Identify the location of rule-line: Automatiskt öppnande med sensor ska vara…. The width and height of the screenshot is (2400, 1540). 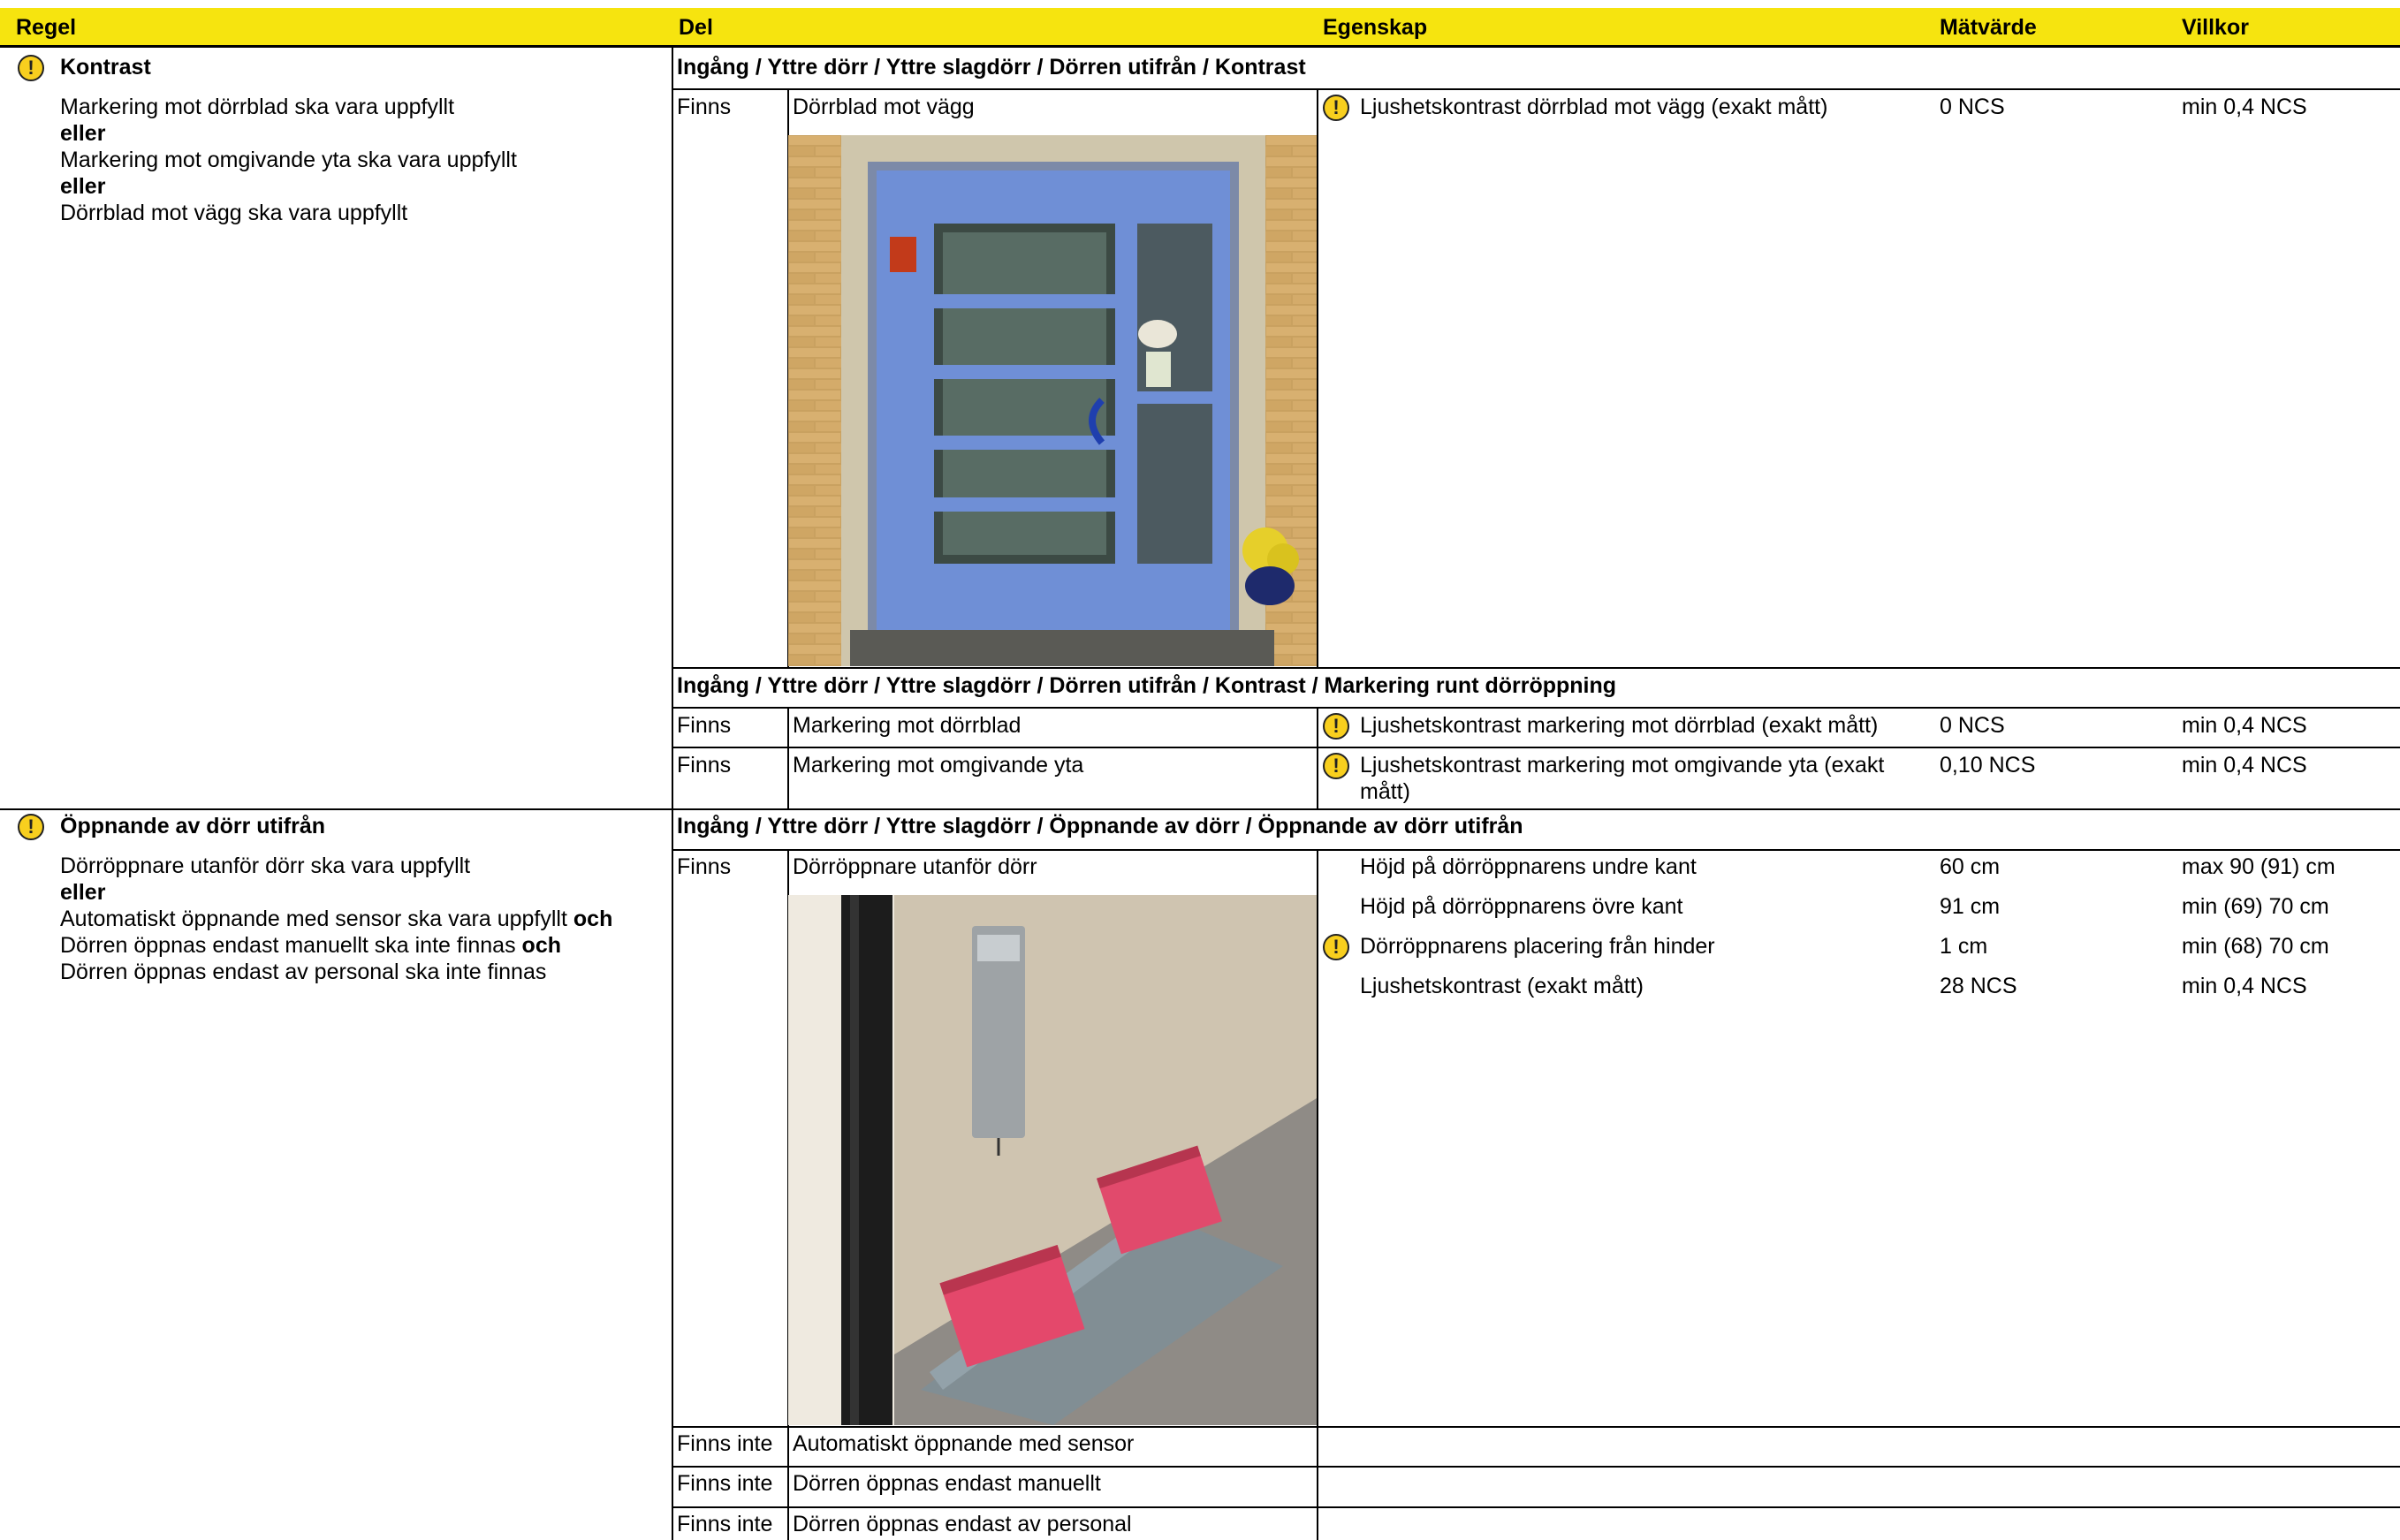
(336, 919).